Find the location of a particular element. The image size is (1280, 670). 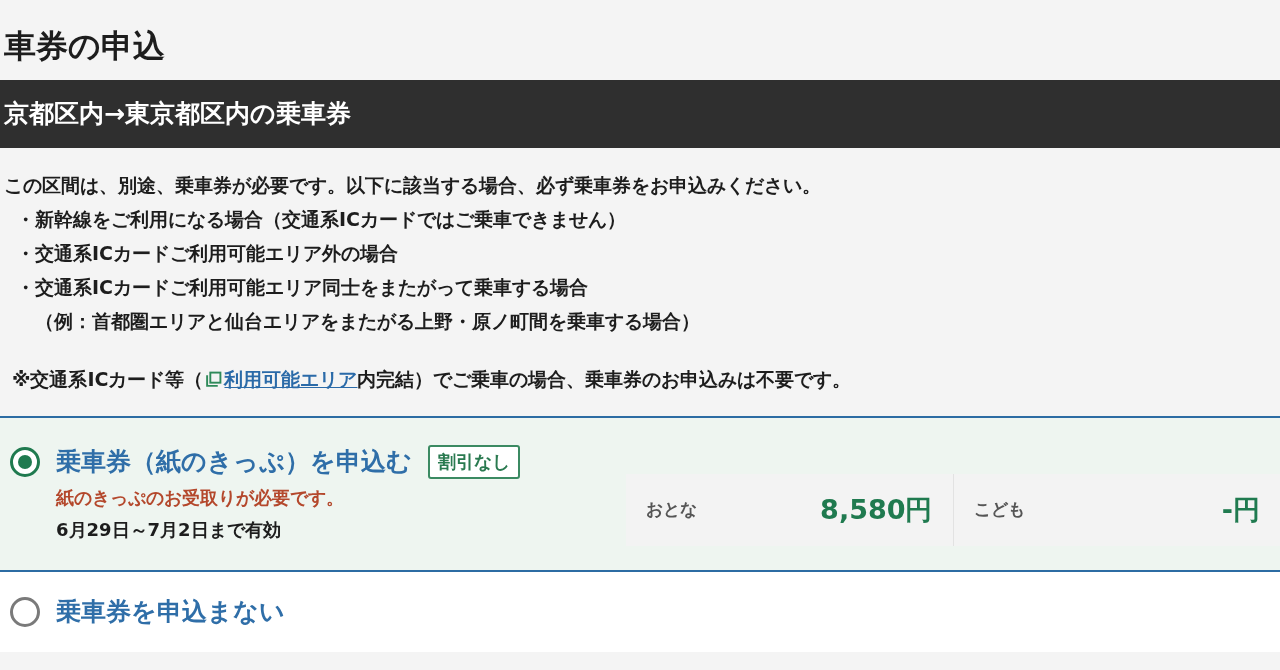

fare-label: こども is located at coordinates (999, 510).